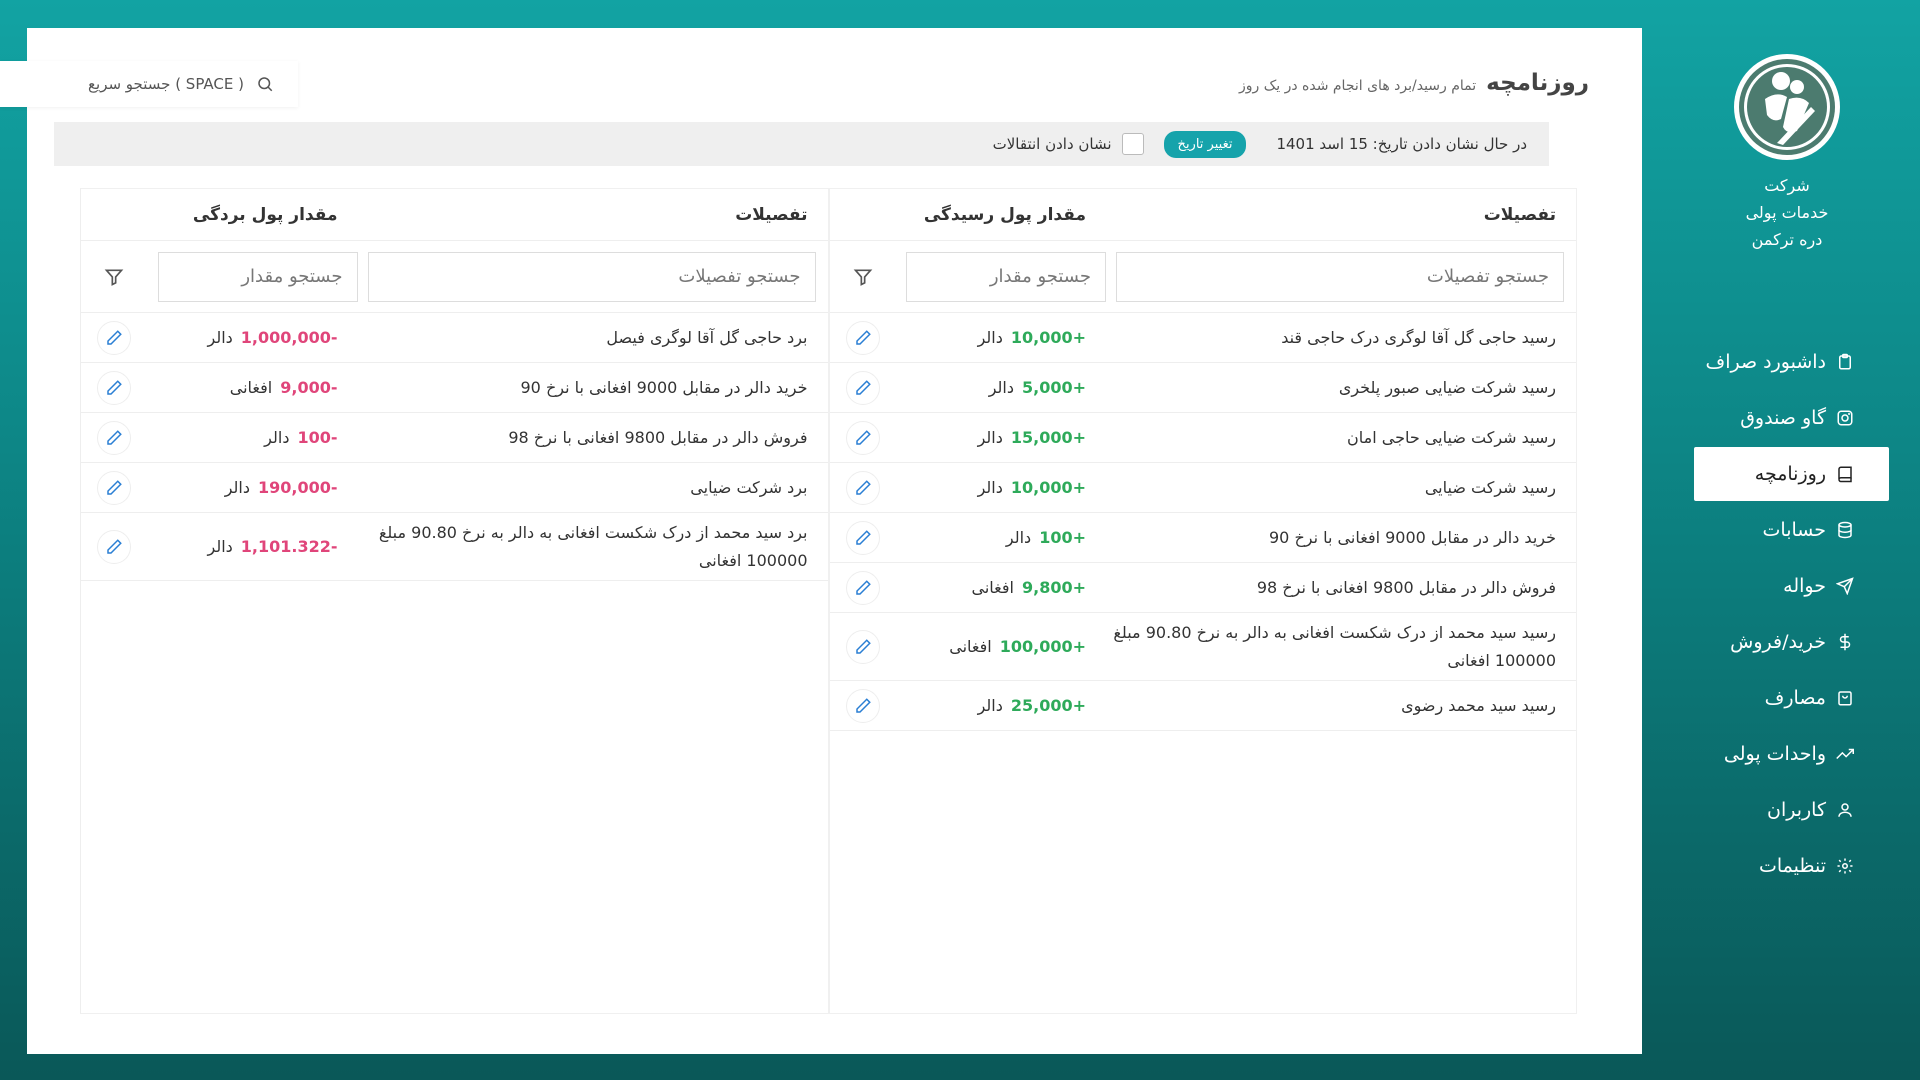 The height and width of the screenshot is (1080, 1920). What do you see at coordinates (1048, 705) in the screenshot?
I see `row-amount: +25,000` at bounding box center [1048, 705].